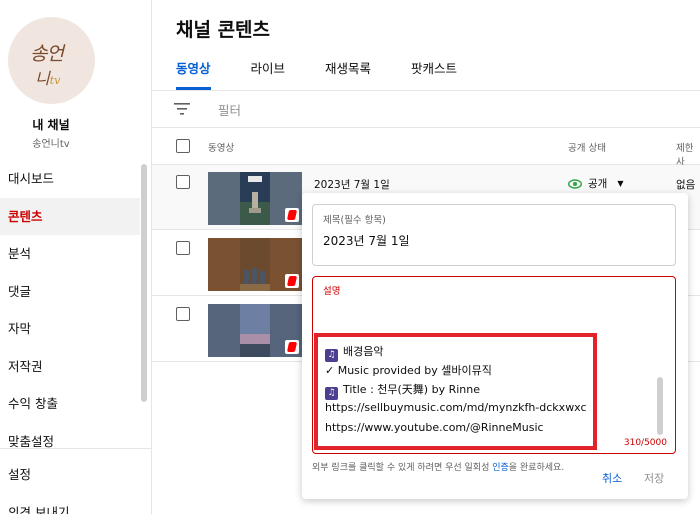  I want to click on visibility-dropdown: 공개 ▼, so click(595, 183).